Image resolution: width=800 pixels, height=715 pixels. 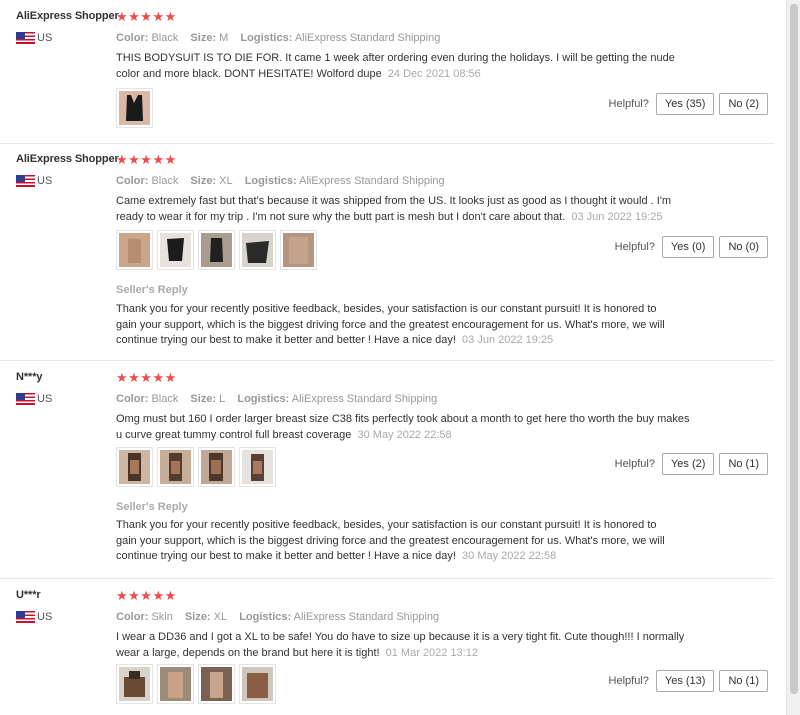 What do you see at coordinates (685, 104) in the screenshot?
I see `helpful-yes-button: Yes (35)` at bounding box center [685, 104].